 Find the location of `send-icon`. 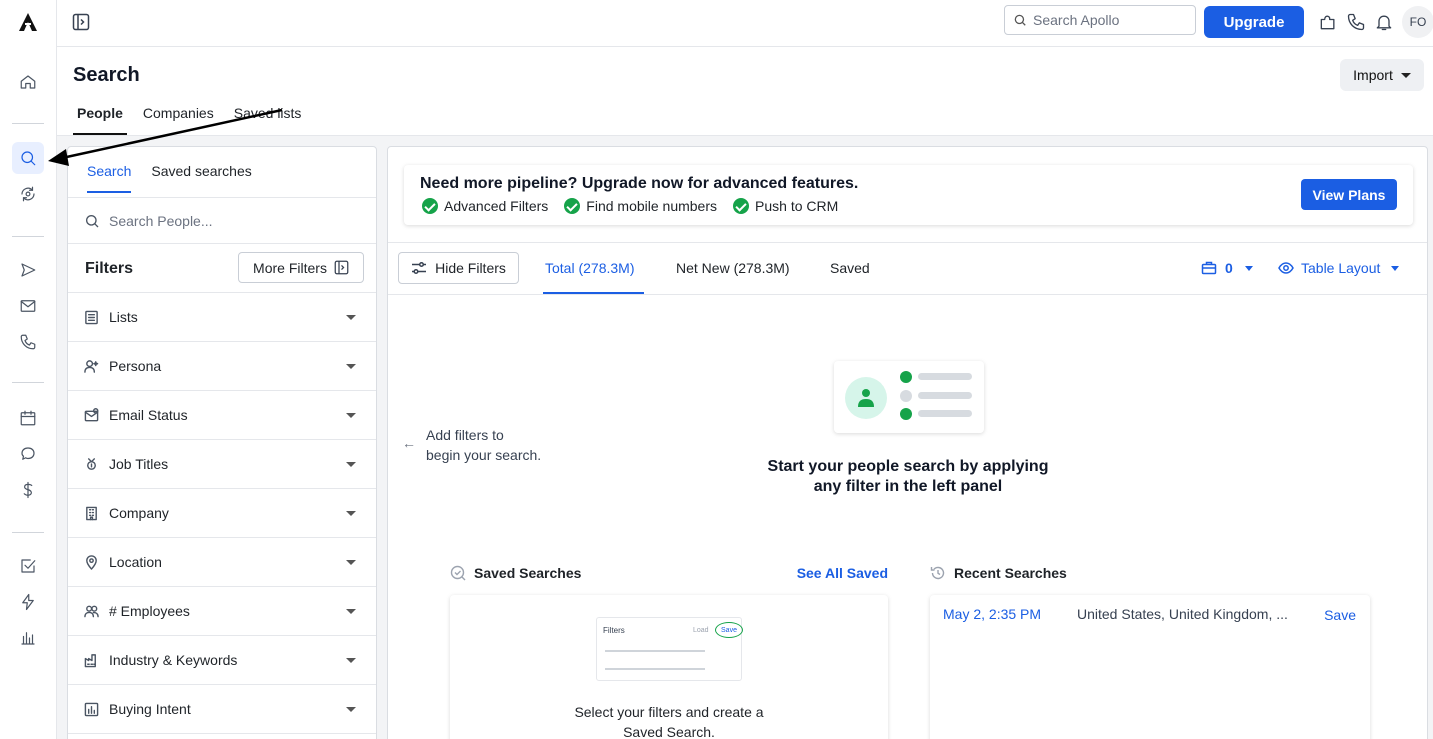

send-icon is located at coordinates (28, 270).